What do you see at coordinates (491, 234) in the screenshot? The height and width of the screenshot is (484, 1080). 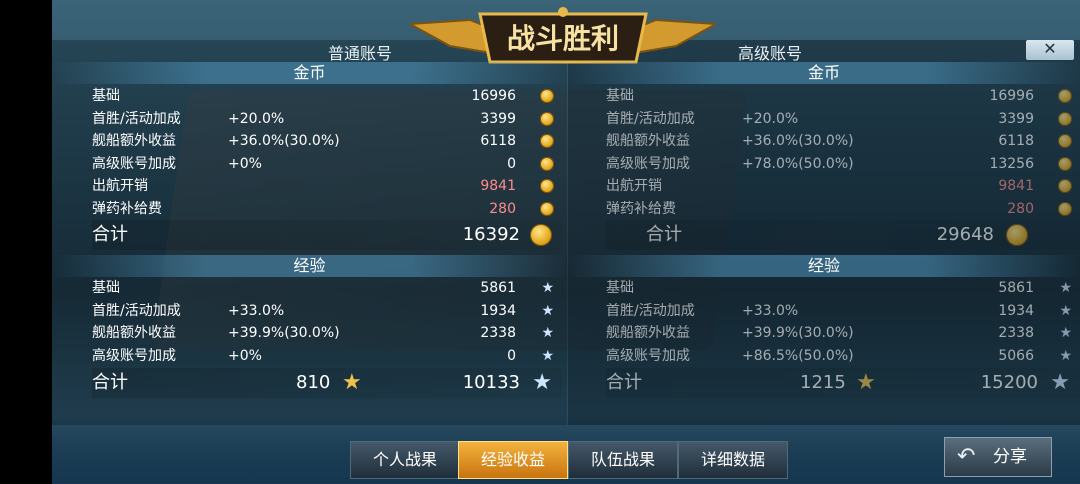 I see `gold-total-value: 16392` at bounding box center [491, 234].